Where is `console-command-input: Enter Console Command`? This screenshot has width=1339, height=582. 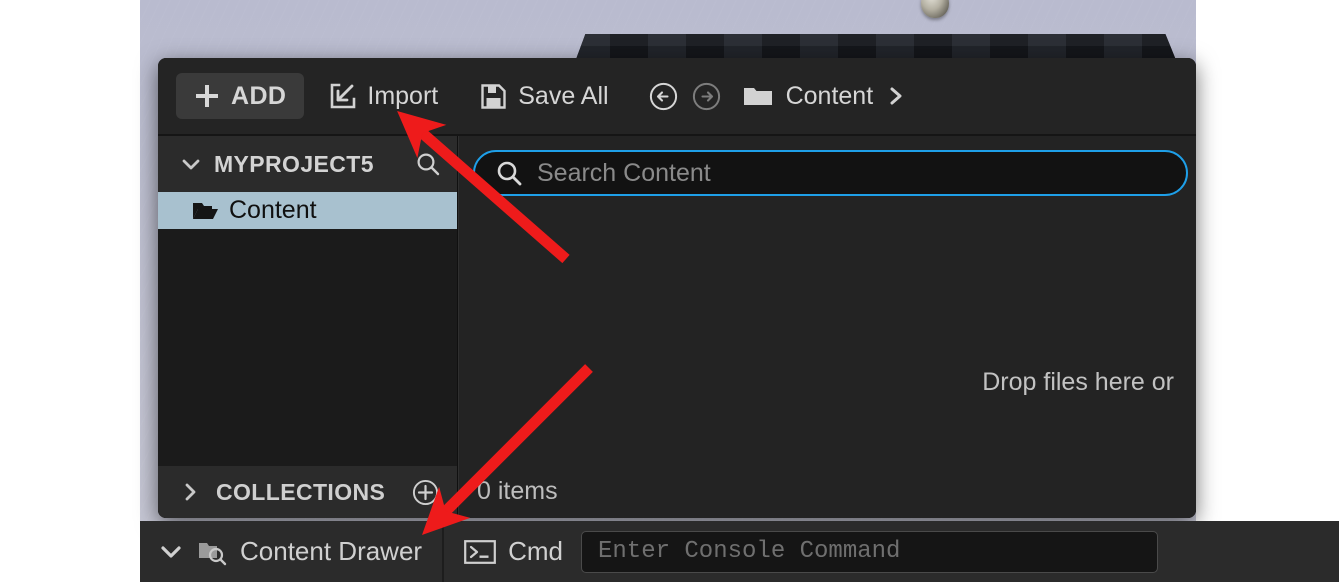
console-command-input: Enter Console Command is located at coordinates (869, 551).